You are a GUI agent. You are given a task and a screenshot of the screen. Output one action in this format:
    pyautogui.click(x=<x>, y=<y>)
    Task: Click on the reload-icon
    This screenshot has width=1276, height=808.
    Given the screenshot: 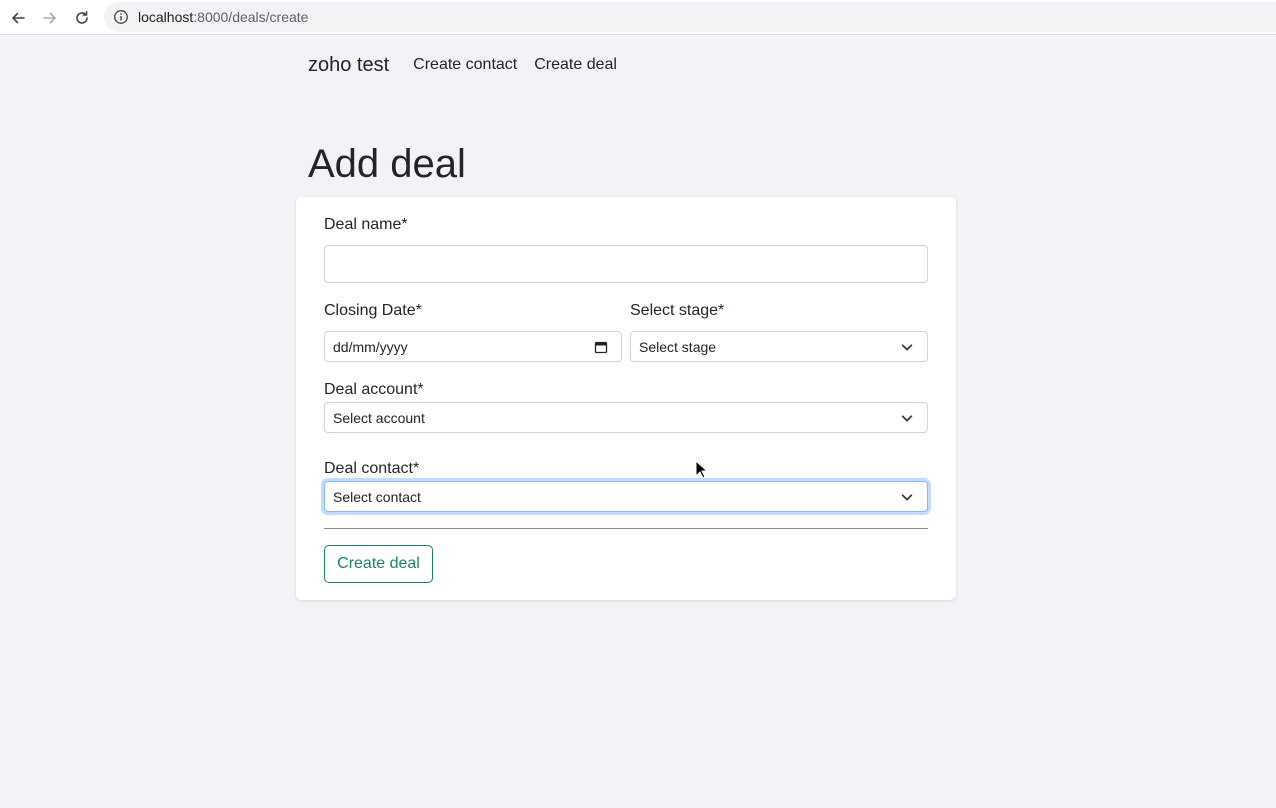 What is the action you would take?
    pyautogui.click(x=82, y=18)
    